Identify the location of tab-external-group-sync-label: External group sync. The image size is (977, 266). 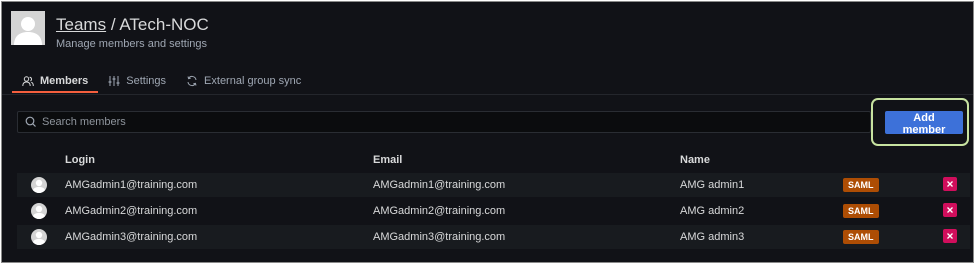
(253, 81).